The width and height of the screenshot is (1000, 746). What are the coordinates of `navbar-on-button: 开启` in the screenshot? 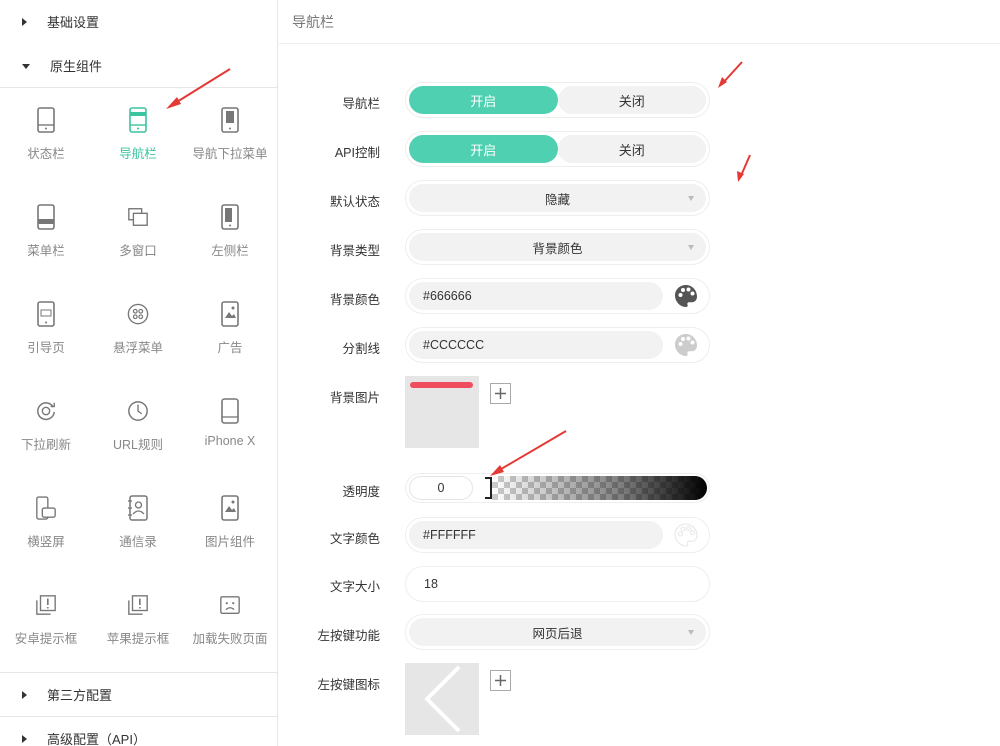 It's located at (483, 100).